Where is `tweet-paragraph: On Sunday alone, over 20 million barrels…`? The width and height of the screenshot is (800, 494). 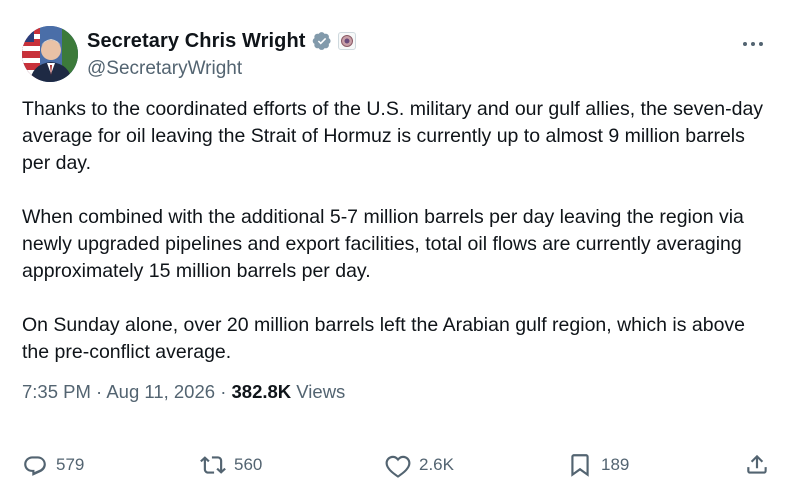
tweet-paragraph: On Sunday alone, over 20 million barrels… is located at coordinates (384, 338).